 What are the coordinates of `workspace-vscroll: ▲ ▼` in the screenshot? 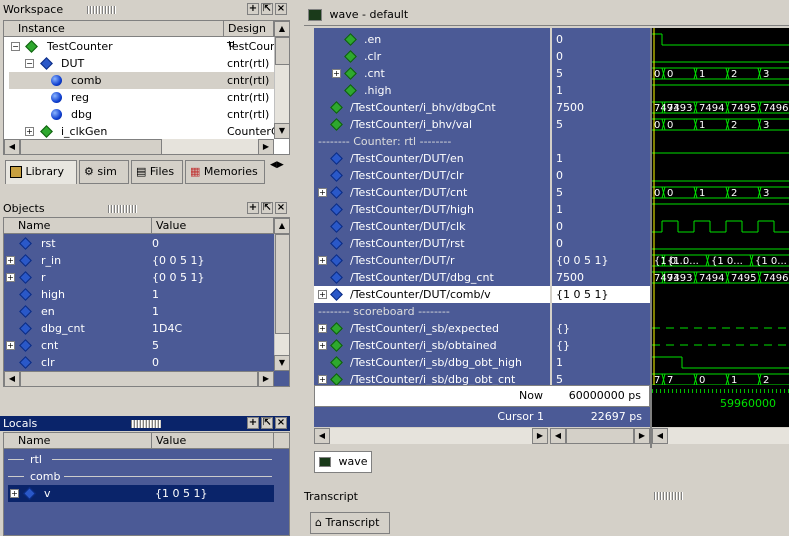 It's located at (281, 80).